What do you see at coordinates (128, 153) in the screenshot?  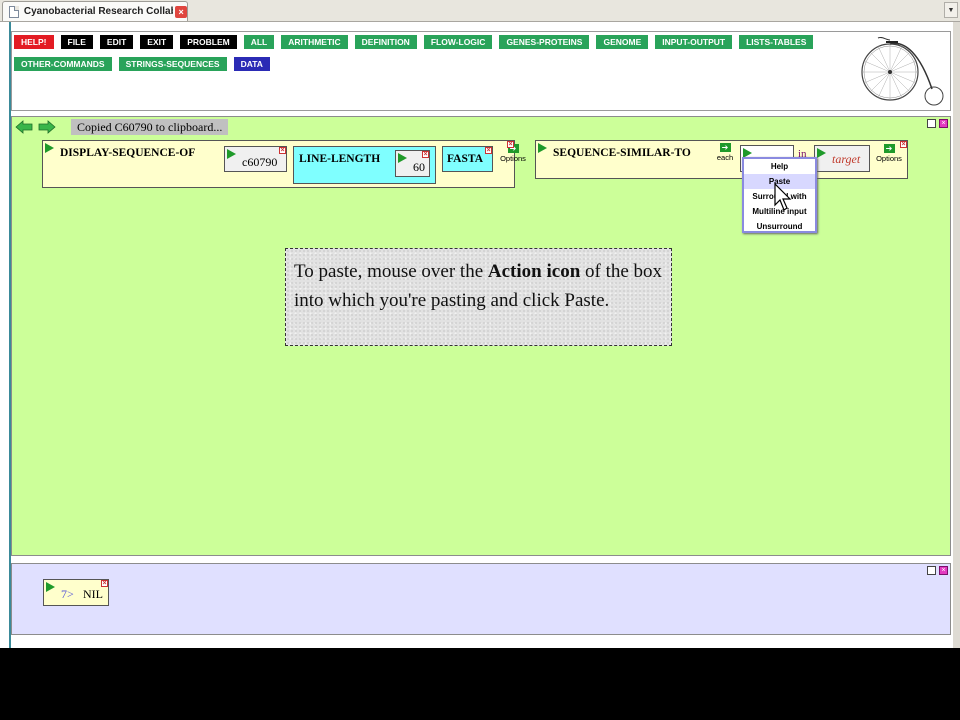 I see `function-name: DISPLAY-SEQUENCE-OF` at bounding box center [128, 153].